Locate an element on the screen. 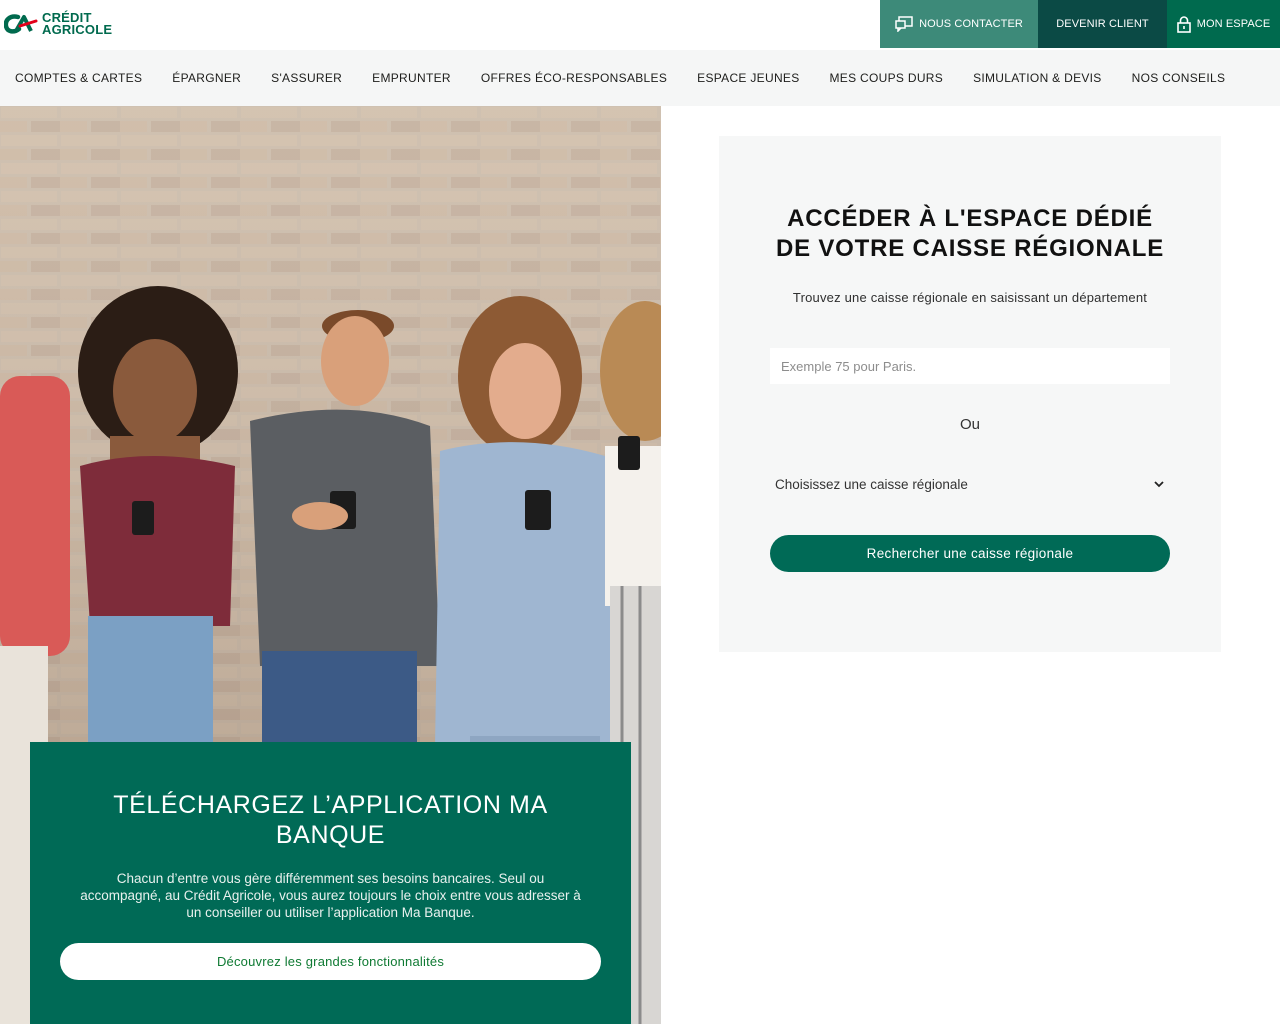 The width and height of the screenshot is (1280, 1024). my-space-button: MON ESPACE is located at coordinates (1223, 24).